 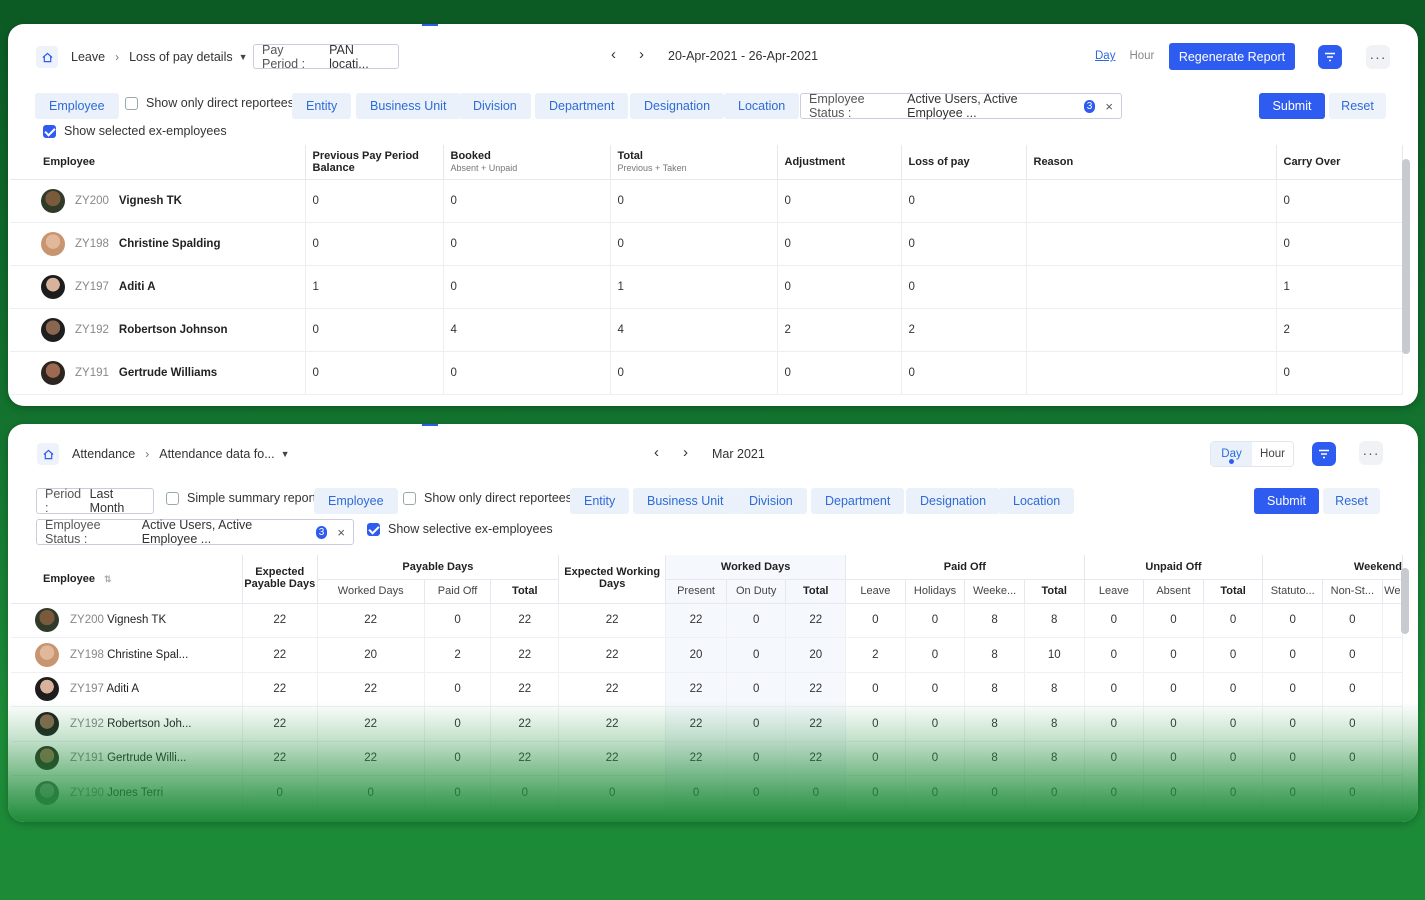 What do you see at coordinates (707, 793) in the screenshot?
I see `table-row: ZY190 Jones Terri 0 0 0 0 0 0 0 0 0 0 0 0 0 0 0 0 0` at bounding box center [707, 793].